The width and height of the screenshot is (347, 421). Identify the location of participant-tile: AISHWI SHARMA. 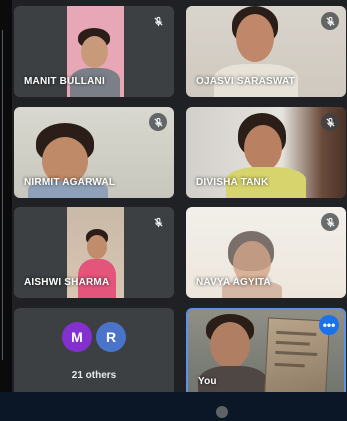
(94, 252).